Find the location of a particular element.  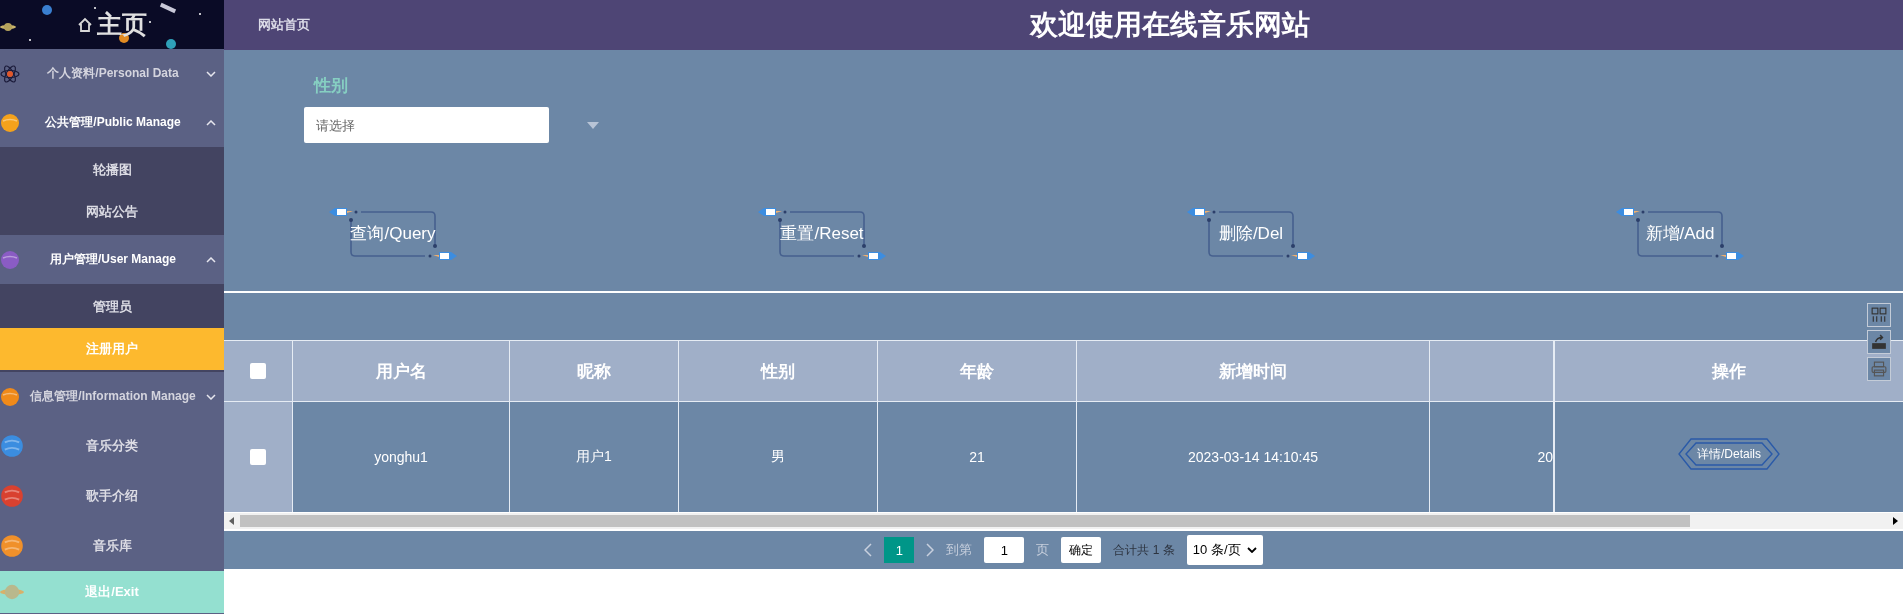

column-header: 新增时间 is located at coordinates (1253, 370).